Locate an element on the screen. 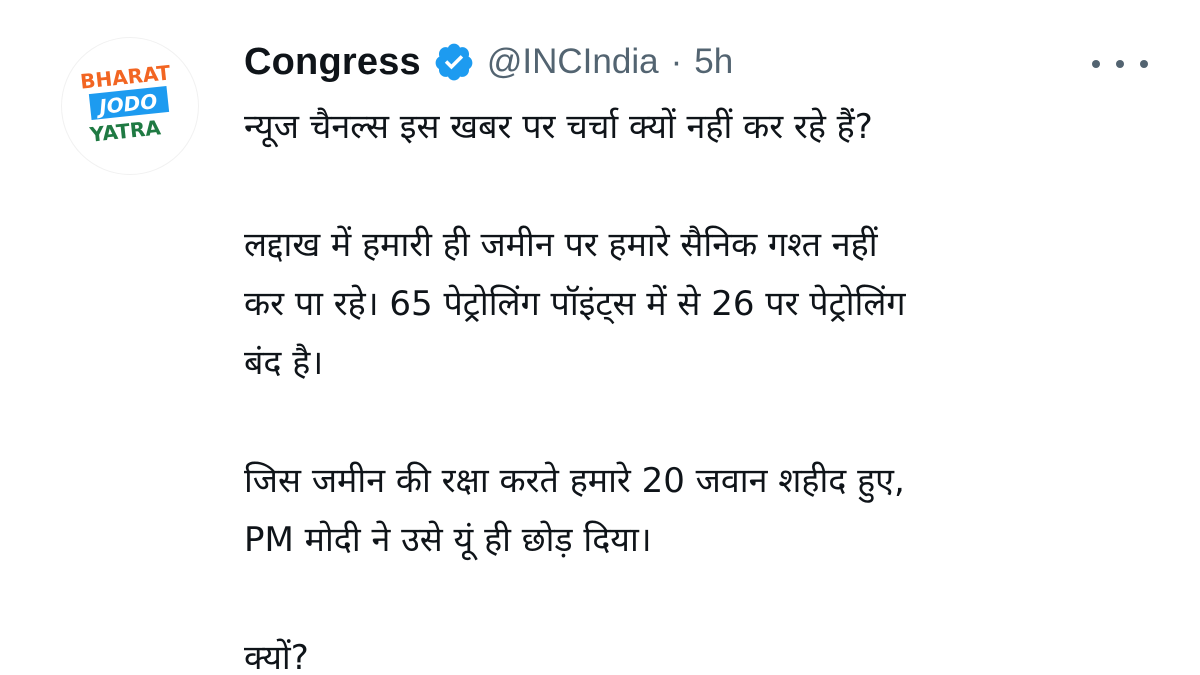  avatar-line-2: JODO is located at coordinates (126, 104).